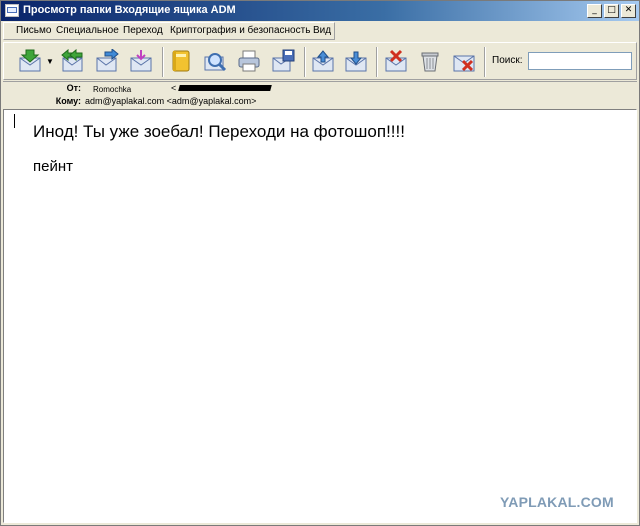 Image resolution: width=640 pixels, height=526 pixels. Describe the element at coordinates (87, 30) in the screenshot. I see `menu-special: Специальное` at that location.